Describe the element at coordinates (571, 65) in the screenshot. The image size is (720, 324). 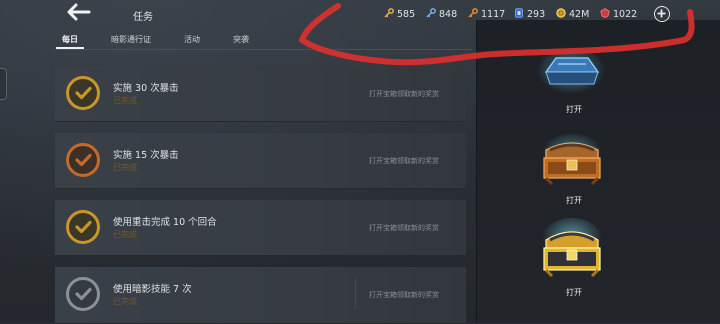
I see `chest-blue` at that location.